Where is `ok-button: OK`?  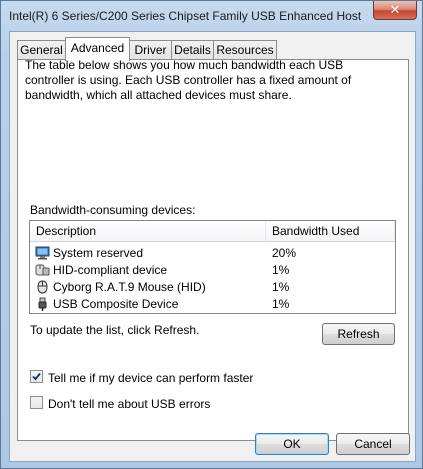
ok-button: OK is located at coordinates (292, 444).